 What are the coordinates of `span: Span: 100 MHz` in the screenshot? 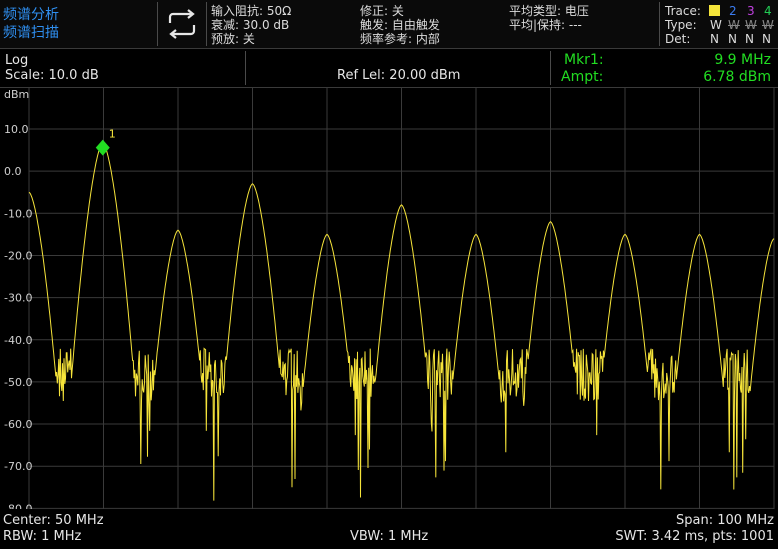 It's located at (725, 521).